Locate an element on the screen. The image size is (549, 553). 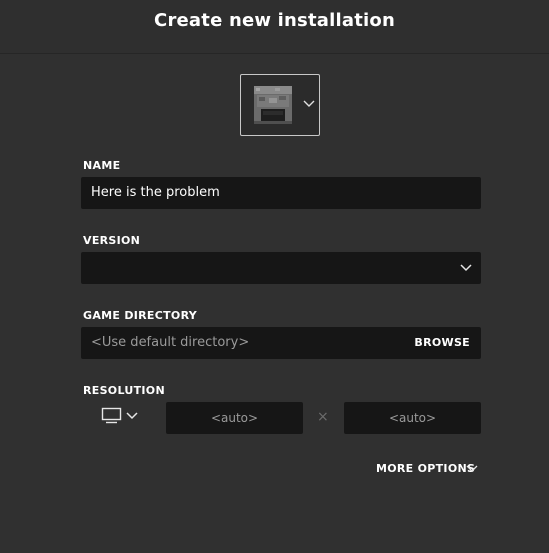
resolution-width-placeholder: <auto> is located at coordinates (234, 418).